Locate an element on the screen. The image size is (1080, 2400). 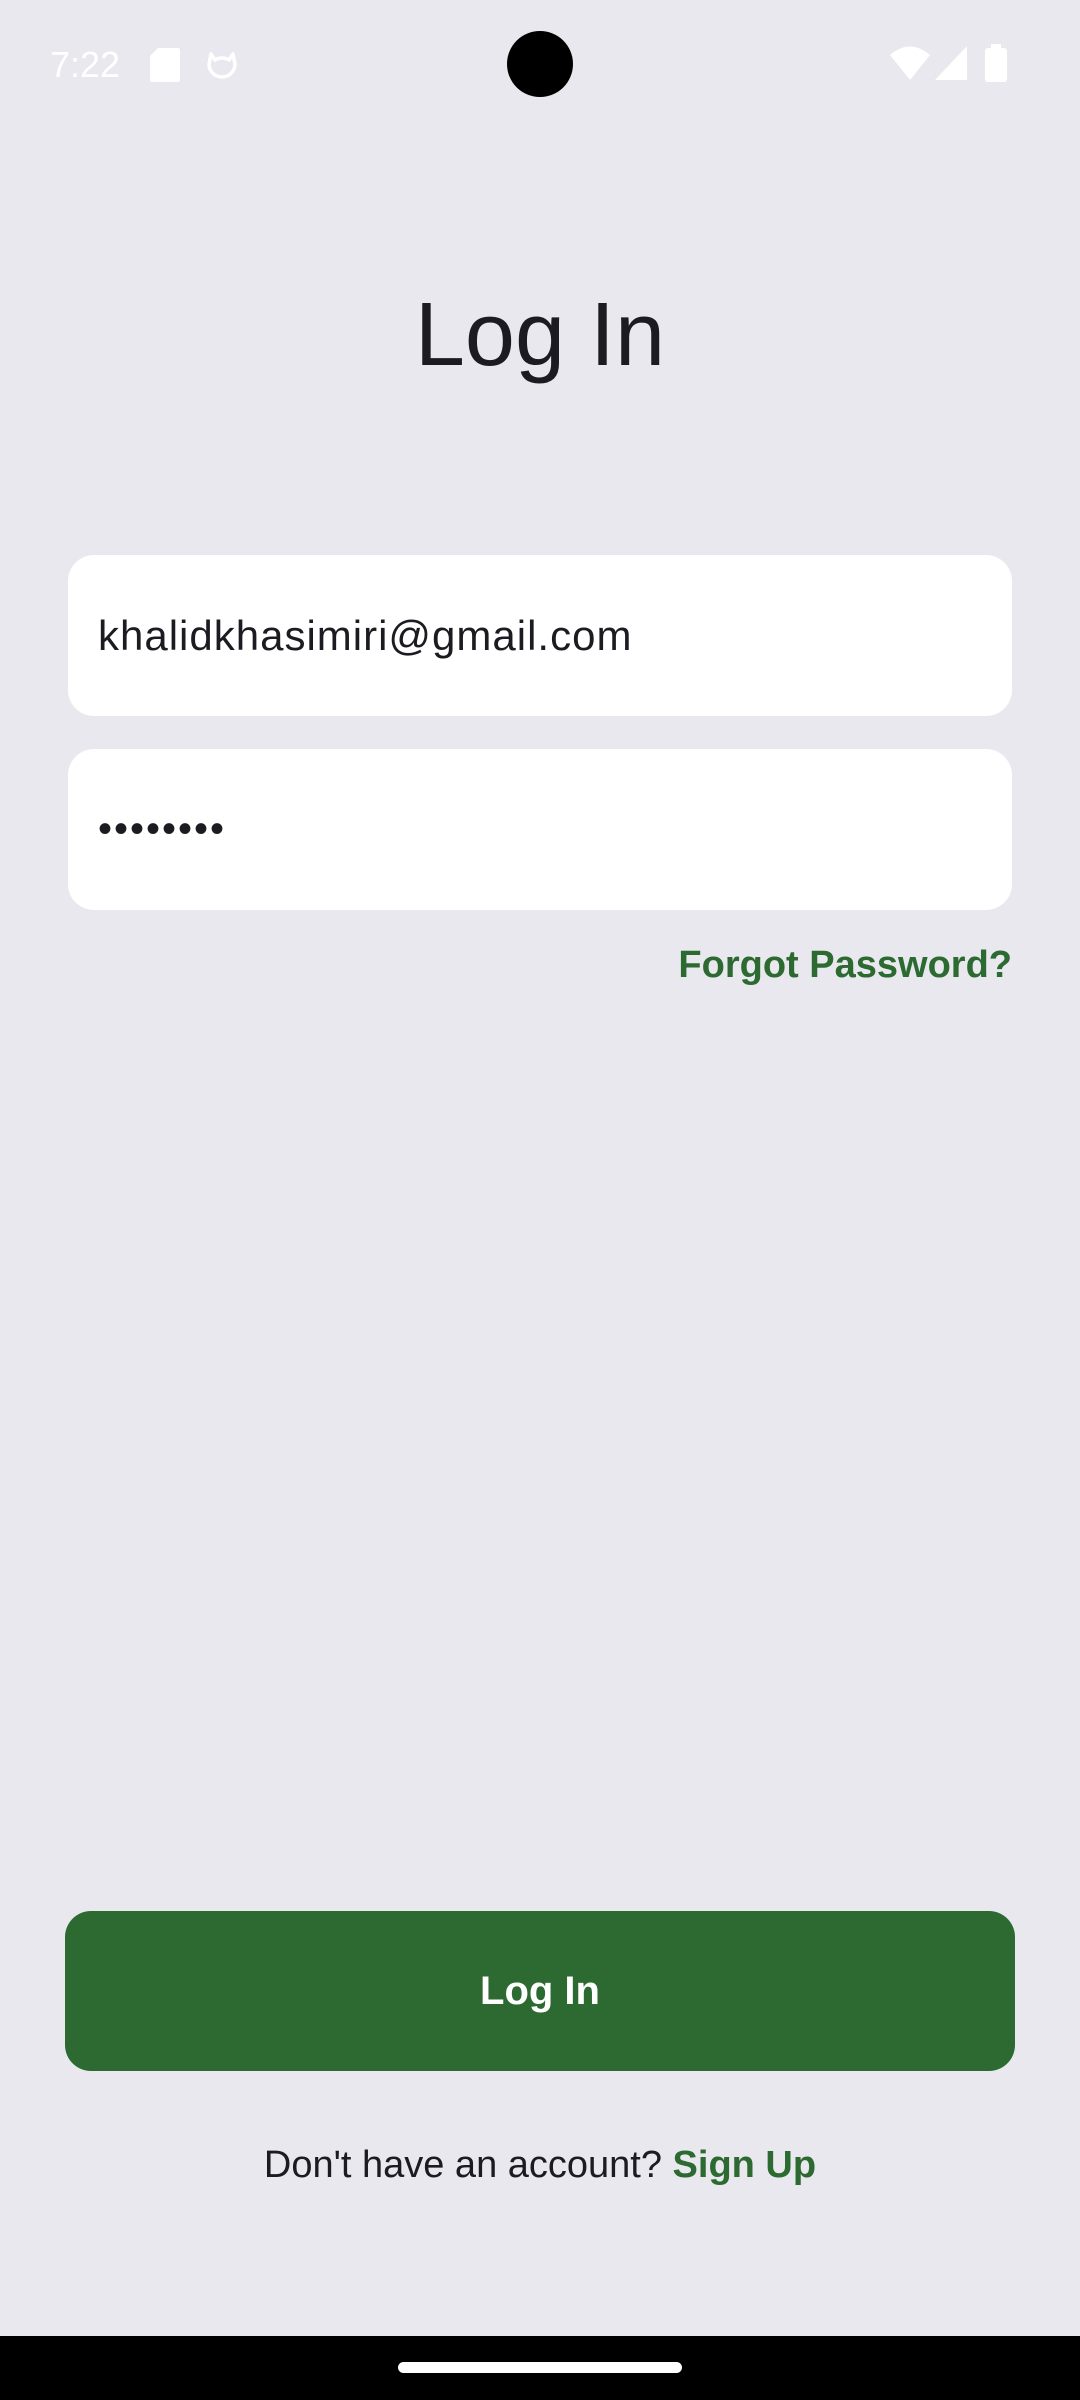
status-bar: 7:22 is located at coordinates (540, 65).